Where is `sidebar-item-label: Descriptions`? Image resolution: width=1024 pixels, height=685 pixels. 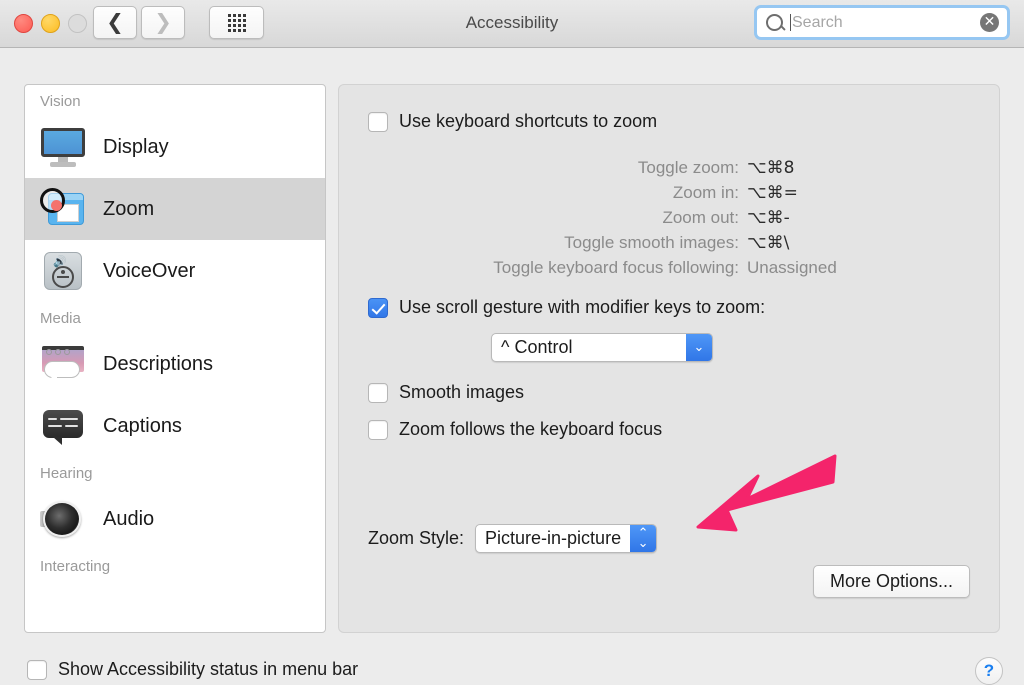 sidebar-item-label: Descriptions is located at coordinates (158, 363).